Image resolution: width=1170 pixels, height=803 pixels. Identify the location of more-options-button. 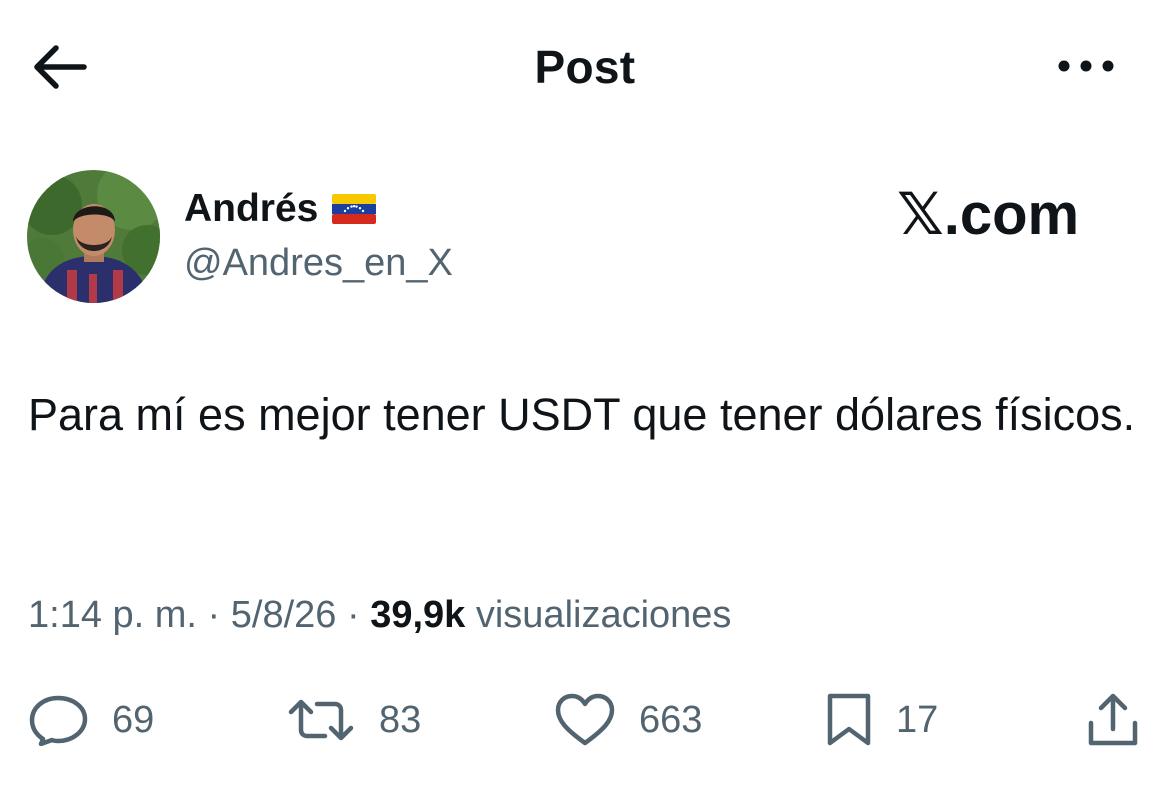
(1085, 66).